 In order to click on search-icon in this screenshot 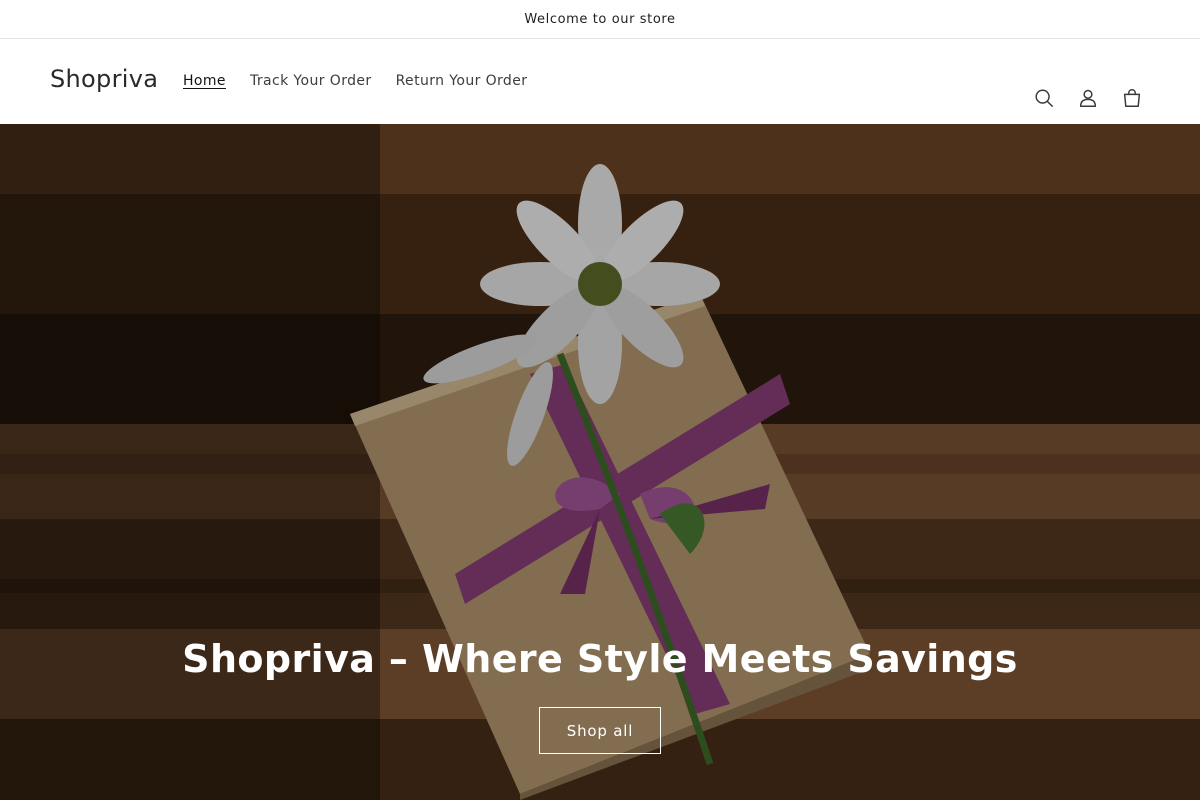, I will do `click(1044, 98)`.